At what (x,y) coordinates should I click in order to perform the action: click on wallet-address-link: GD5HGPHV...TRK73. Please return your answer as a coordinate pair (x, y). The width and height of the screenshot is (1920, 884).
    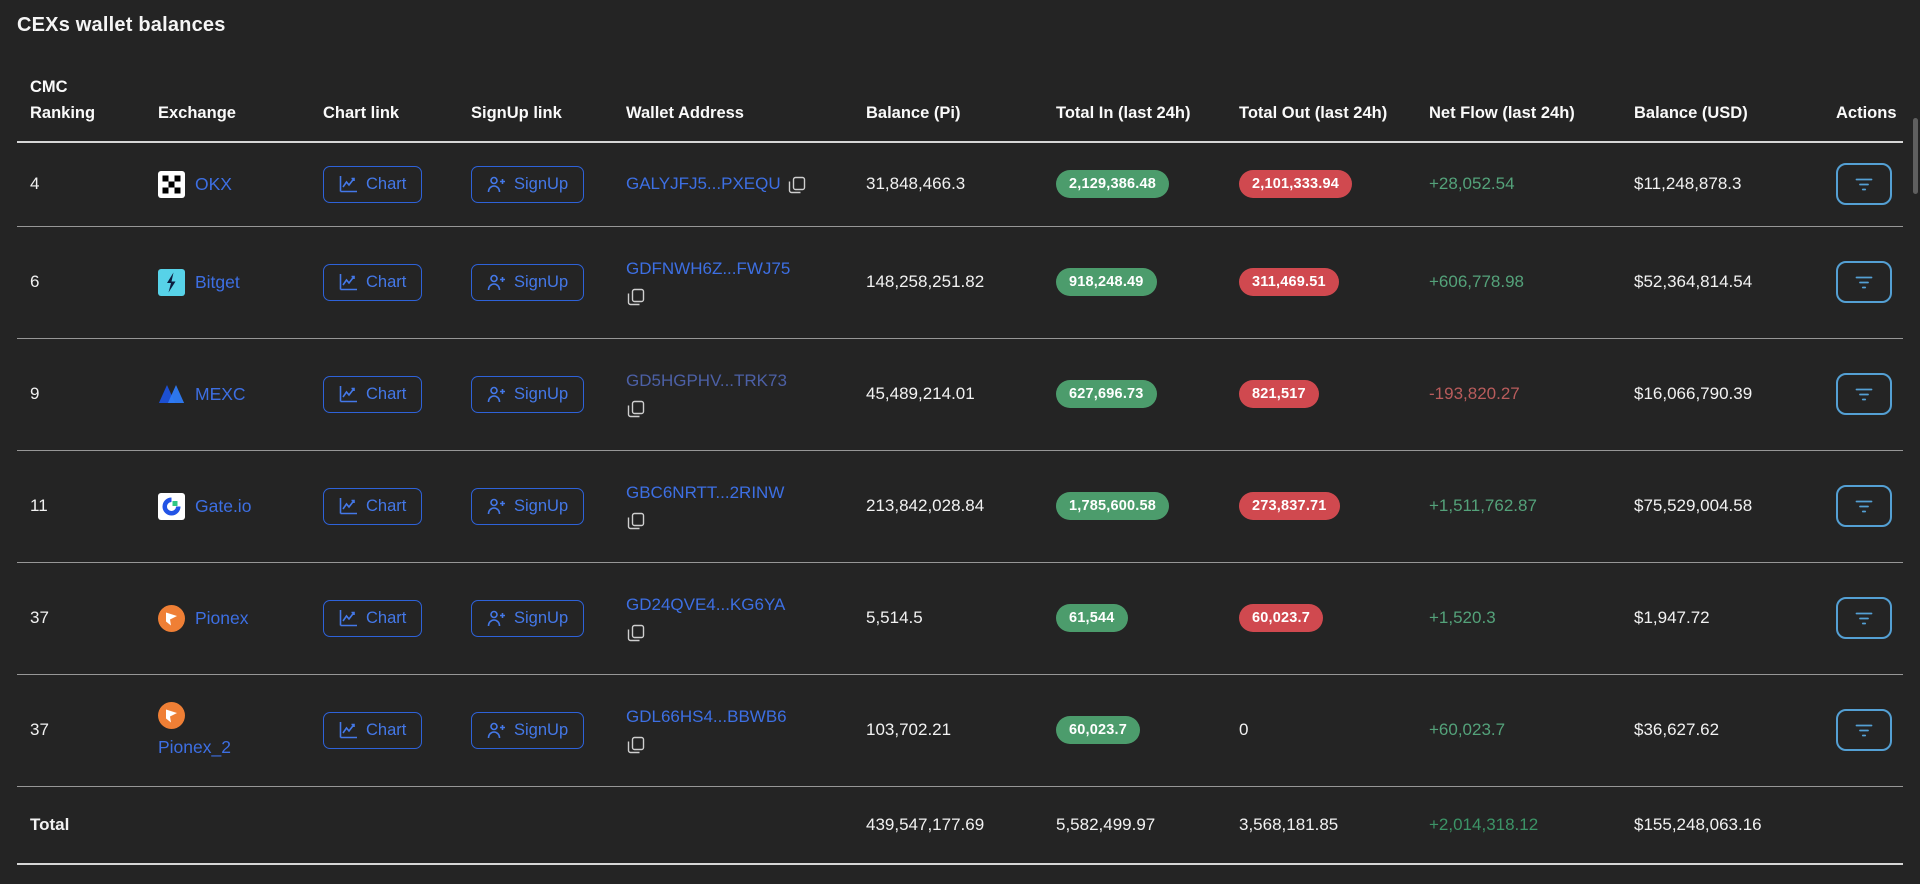
    Looking at the image, I should click on (706, 380).